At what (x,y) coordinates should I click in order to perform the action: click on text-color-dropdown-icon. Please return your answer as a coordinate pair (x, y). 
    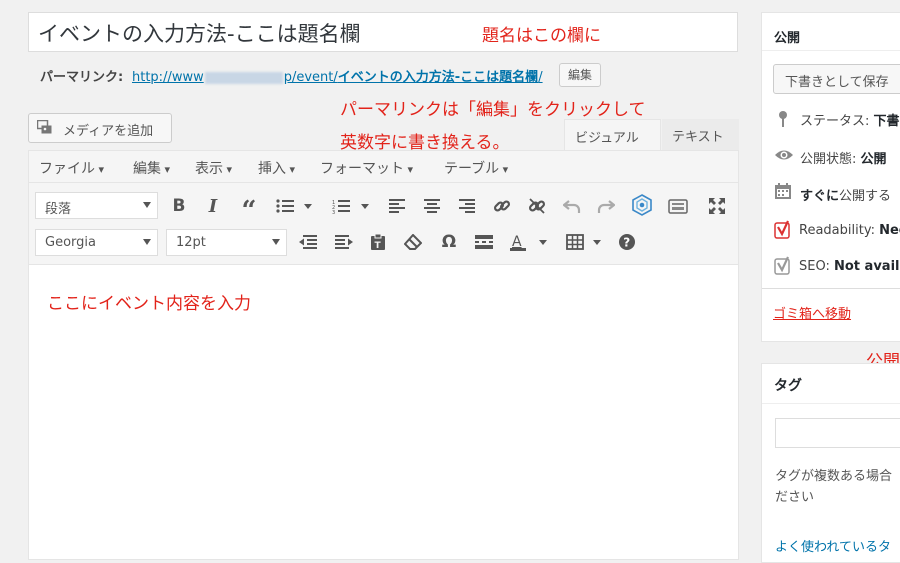
    Looking at the image, I should click on (543, 242).